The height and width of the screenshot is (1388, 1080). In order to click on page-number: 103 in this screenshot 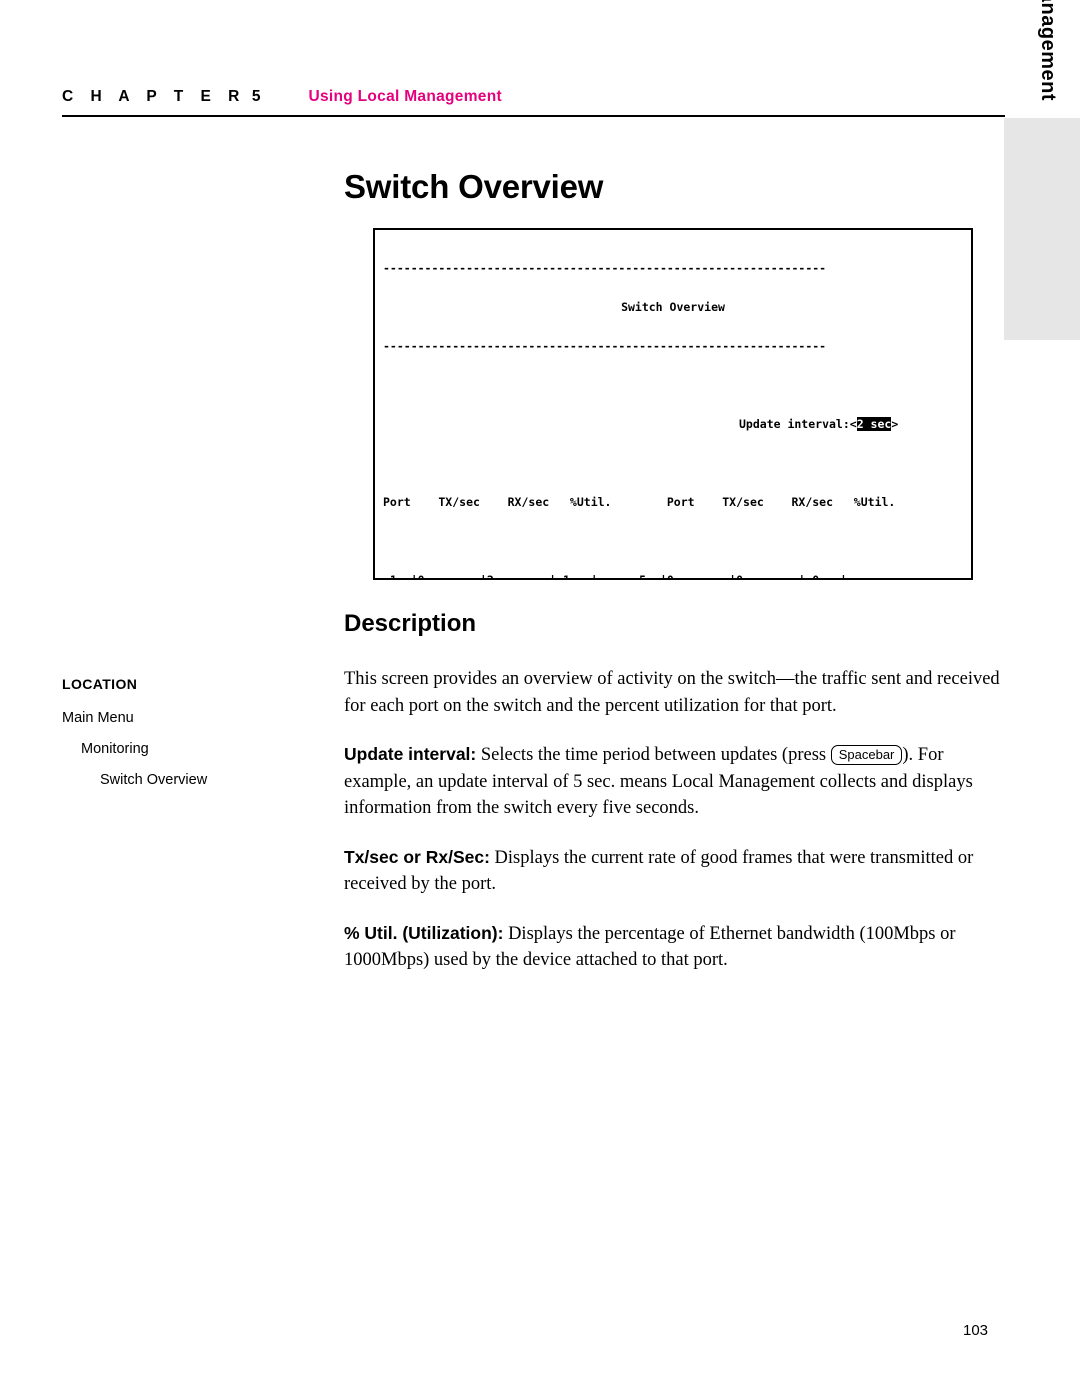, I will do `click(976, 1330)`.